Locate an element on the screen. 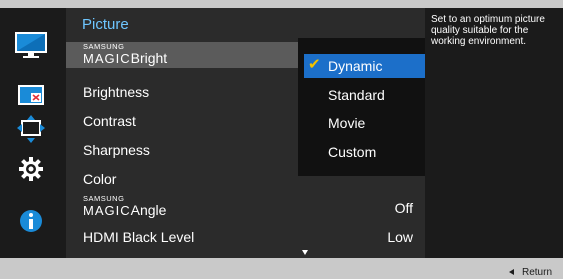 The image size is (563, 279). left-icon-bar is located at coordinates (33, 133).